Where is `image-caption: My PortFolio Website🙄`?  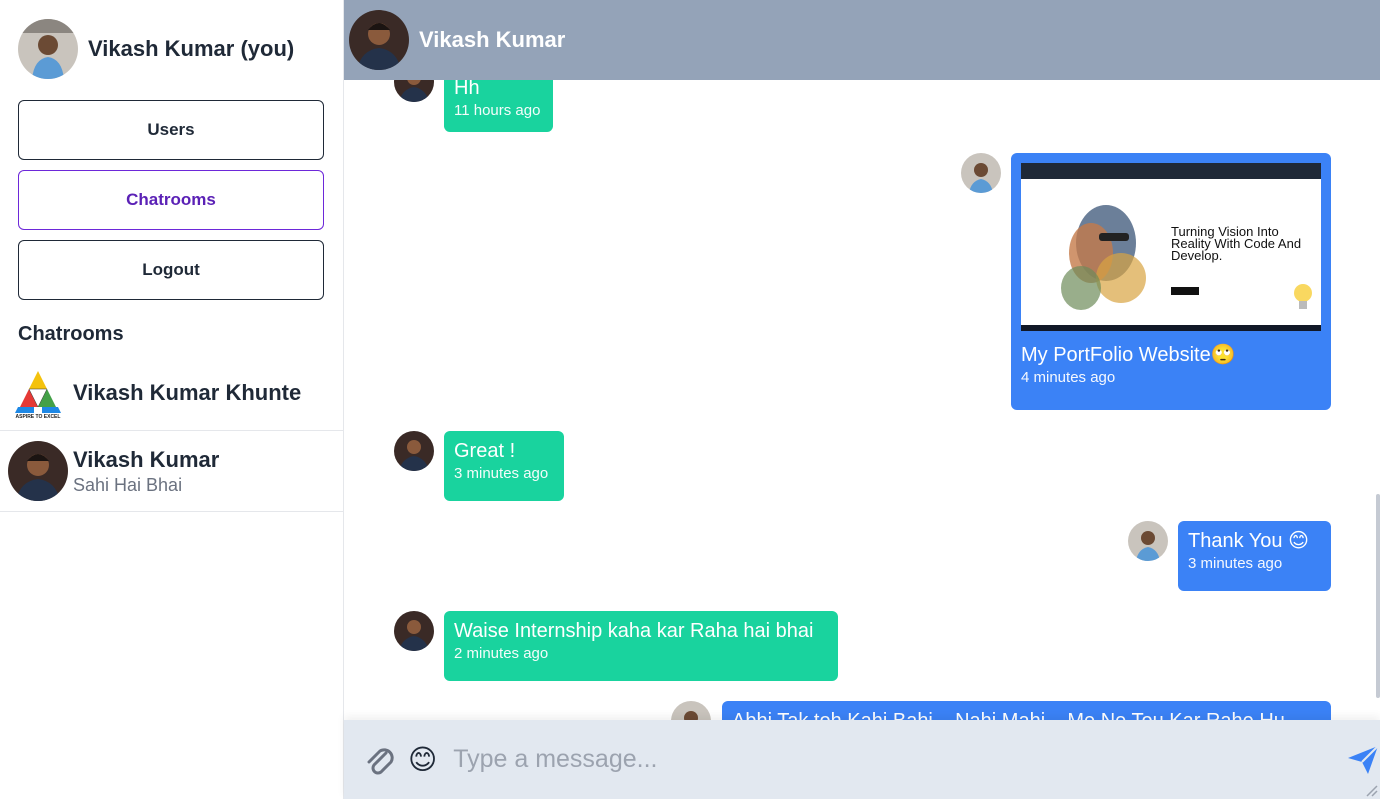
image-caption: My PortFolio Website🙄 is located at coordinates (1128, 355).